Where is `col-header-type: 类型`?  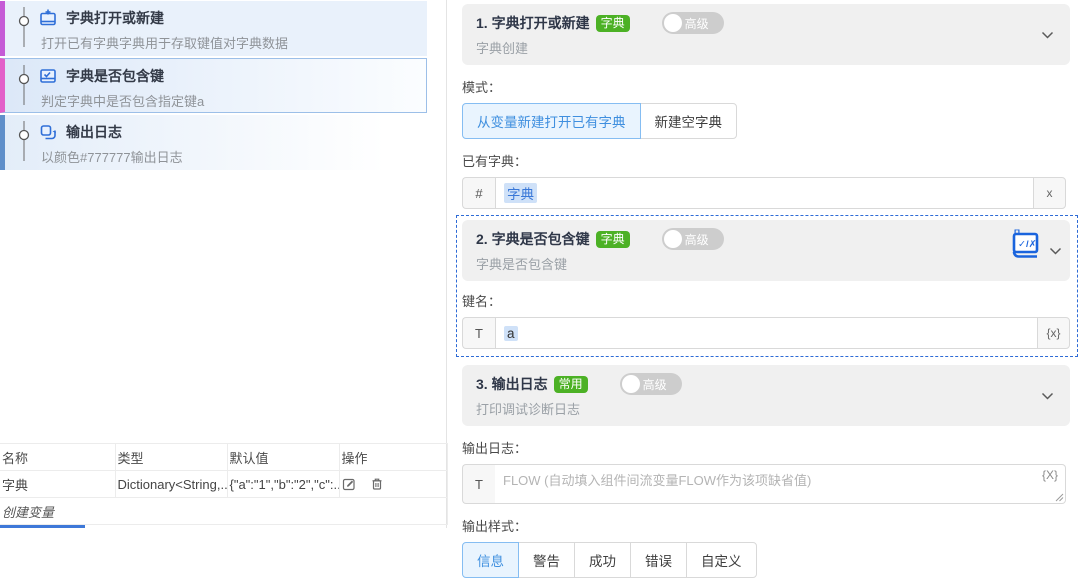
col-header-type: 类型 is located at coordinates (171, 457).